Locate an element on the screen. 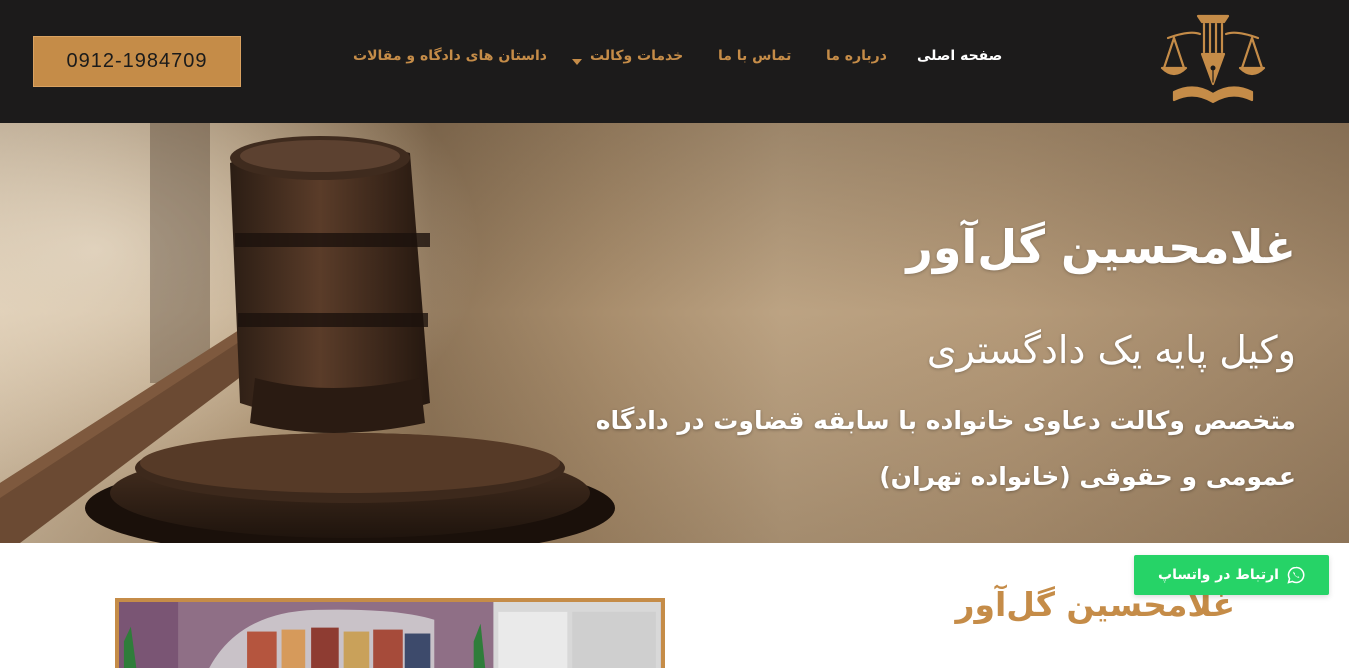 The image size is (1349, 668). whatsapp-button: ارتباط در واتساپ is located at coordinates (1231, 575).